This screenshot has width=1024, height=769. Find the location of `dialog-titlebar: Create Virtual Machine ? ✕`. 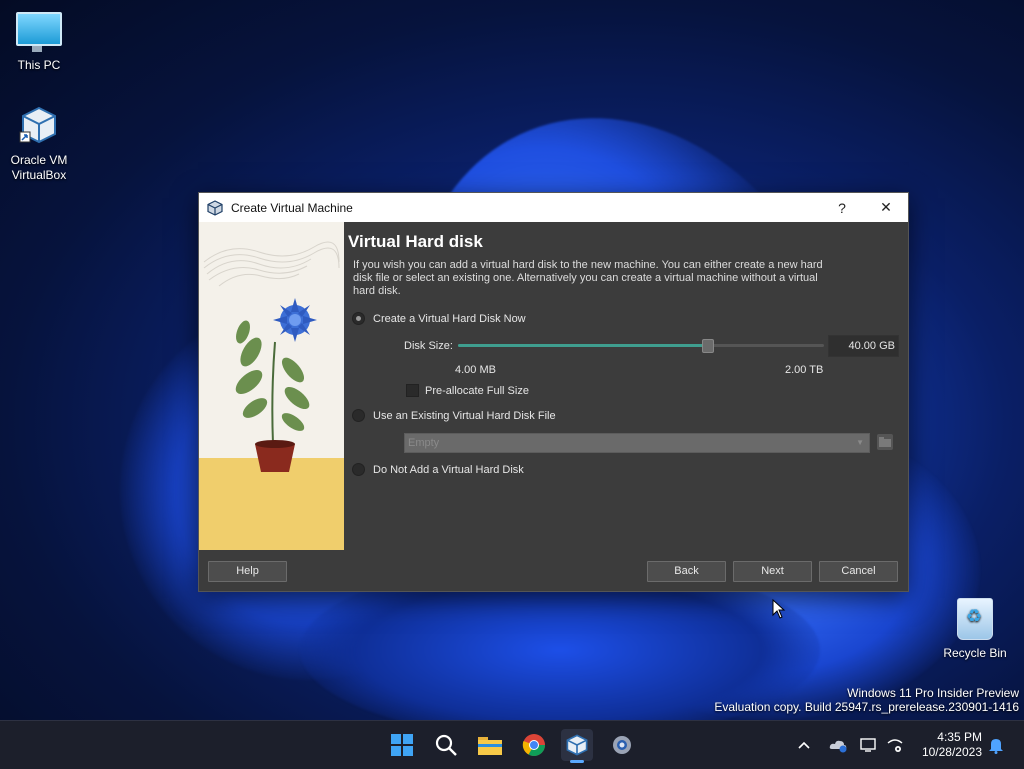

dialog-titlebar: Create Virtual Machine ? ✕ is located at coordinates (553, 207).